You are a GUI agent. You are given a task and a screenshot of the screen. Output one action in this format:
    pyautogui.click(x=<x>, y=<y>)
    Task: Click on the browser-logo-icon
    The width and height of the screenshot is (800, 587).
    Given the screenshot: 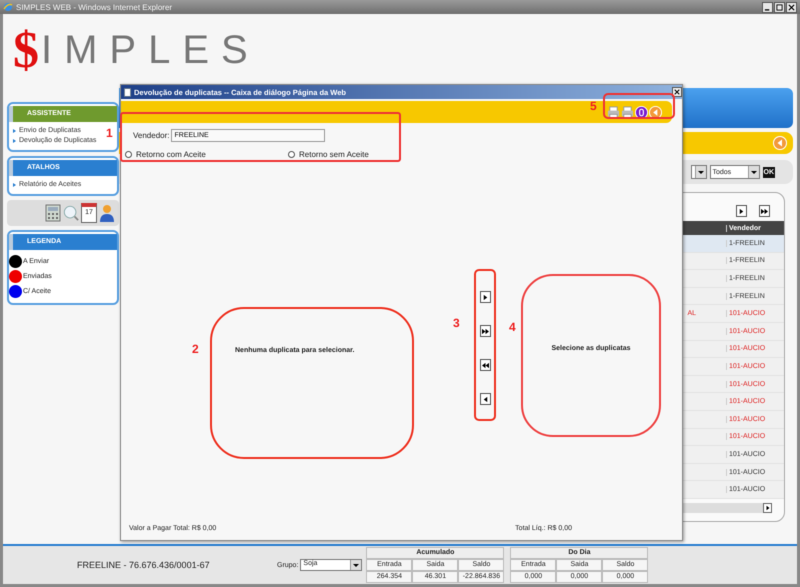 What is the action you would take?
    pyautogui.click(x=8, y=7)
    